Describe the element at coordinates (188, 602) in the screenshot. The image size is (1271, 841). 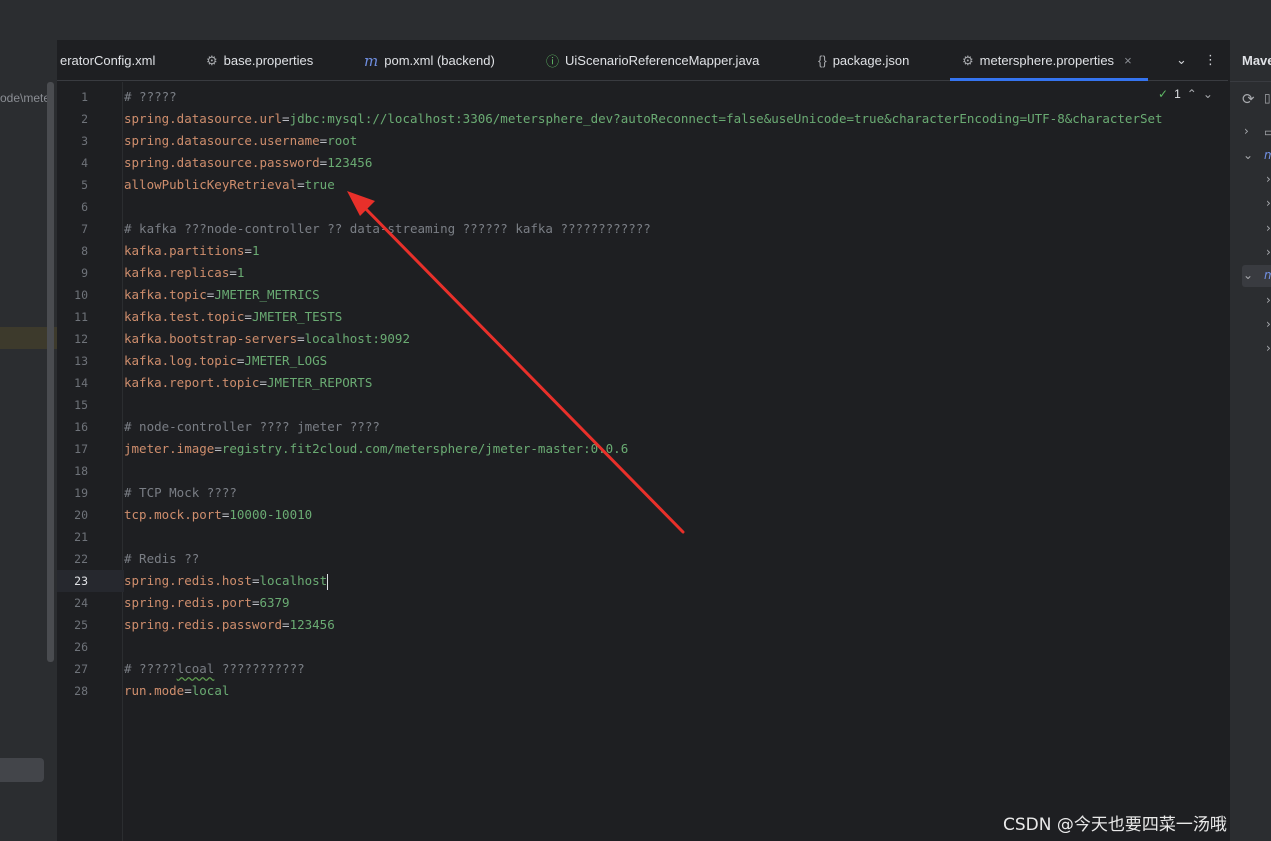
I see `property-key: spring.redis.port` at that location.